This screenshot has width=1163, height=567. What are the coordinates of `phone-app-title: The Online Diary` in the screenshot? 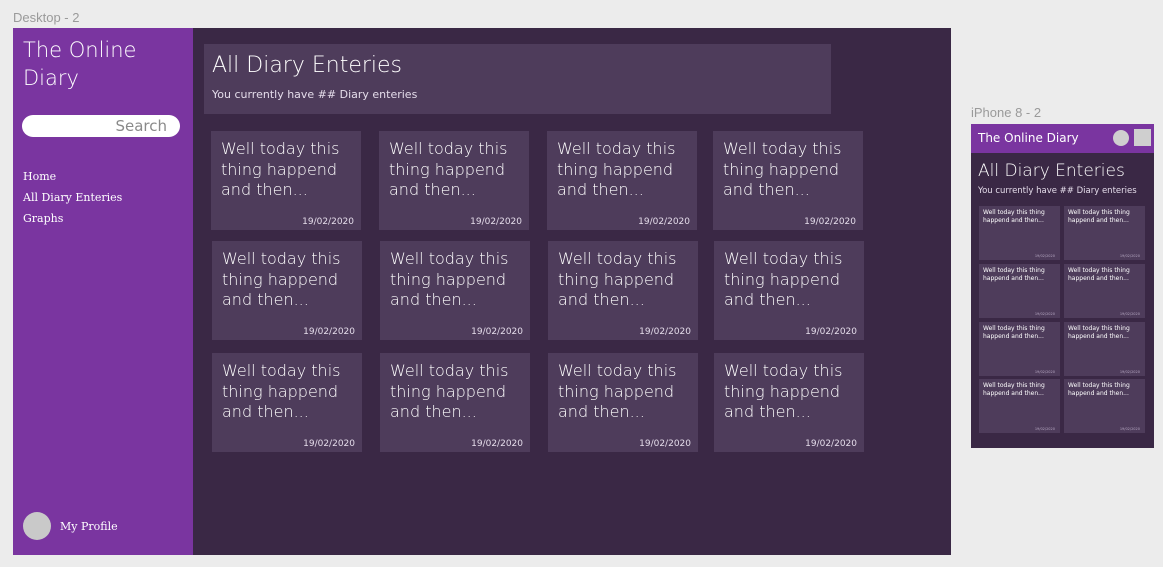 It's located at (1028, 138).